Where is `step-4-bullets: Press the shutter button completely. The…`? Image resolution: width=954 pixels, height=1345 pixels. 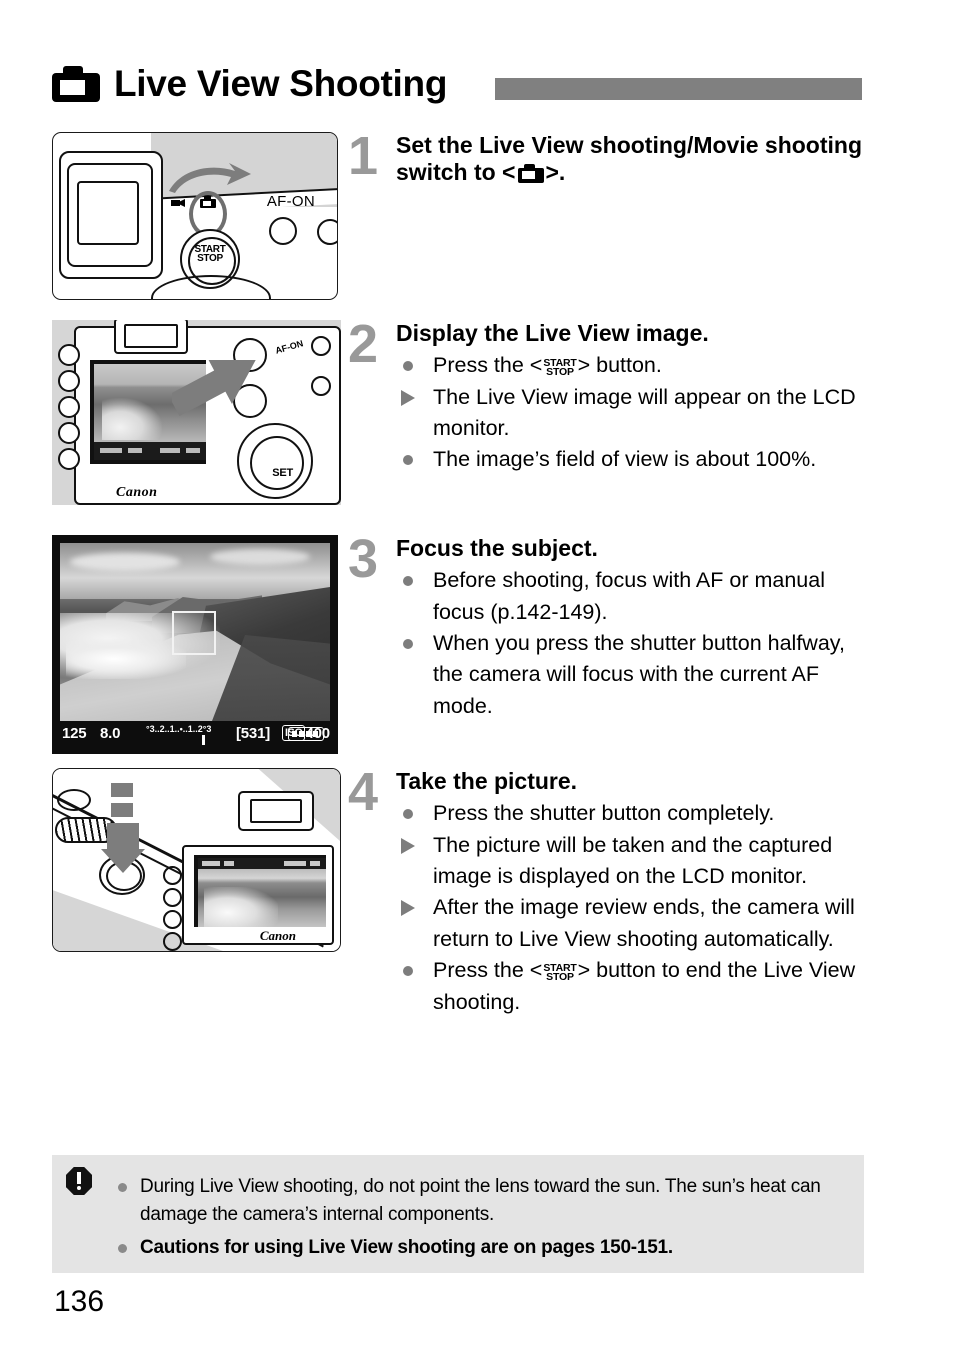 step-4-bullets: Press the shutter button completely. The… is located at coordinates (630, 908).